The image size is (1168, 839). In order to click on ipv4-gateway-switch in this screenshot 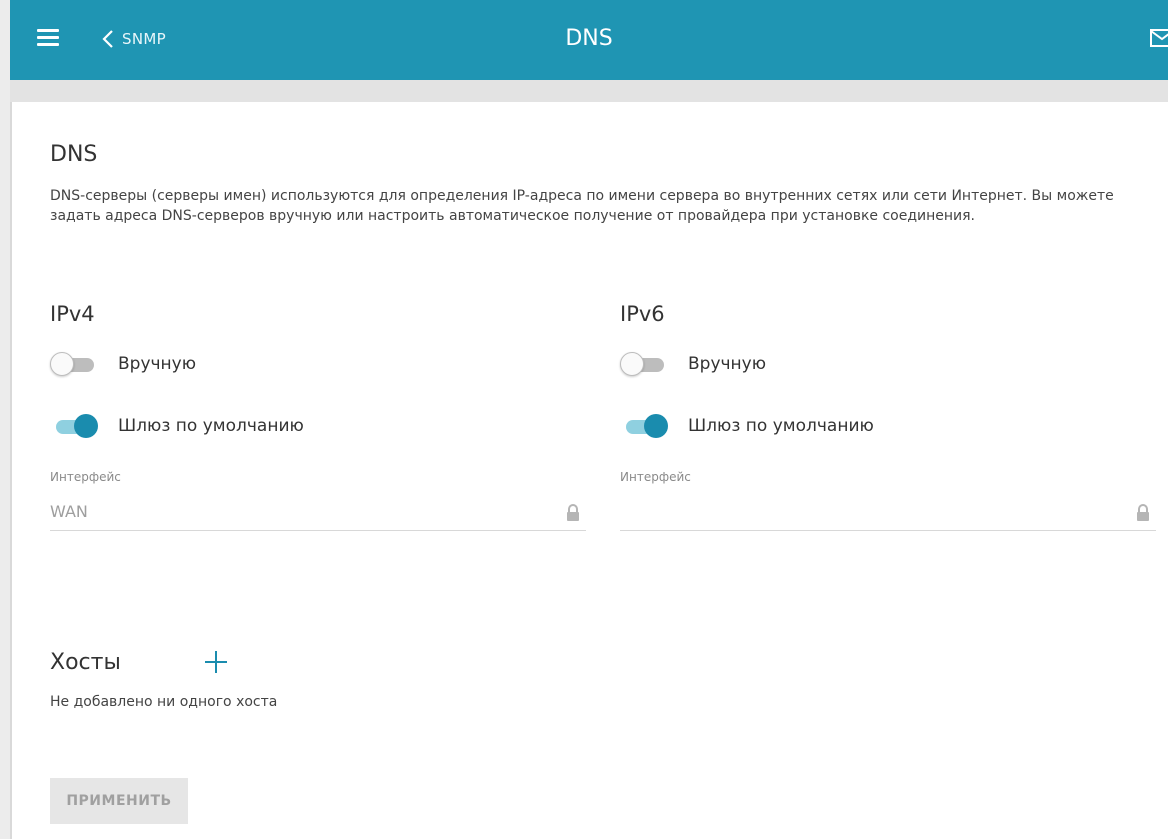, I will do `click(74, 426)`.